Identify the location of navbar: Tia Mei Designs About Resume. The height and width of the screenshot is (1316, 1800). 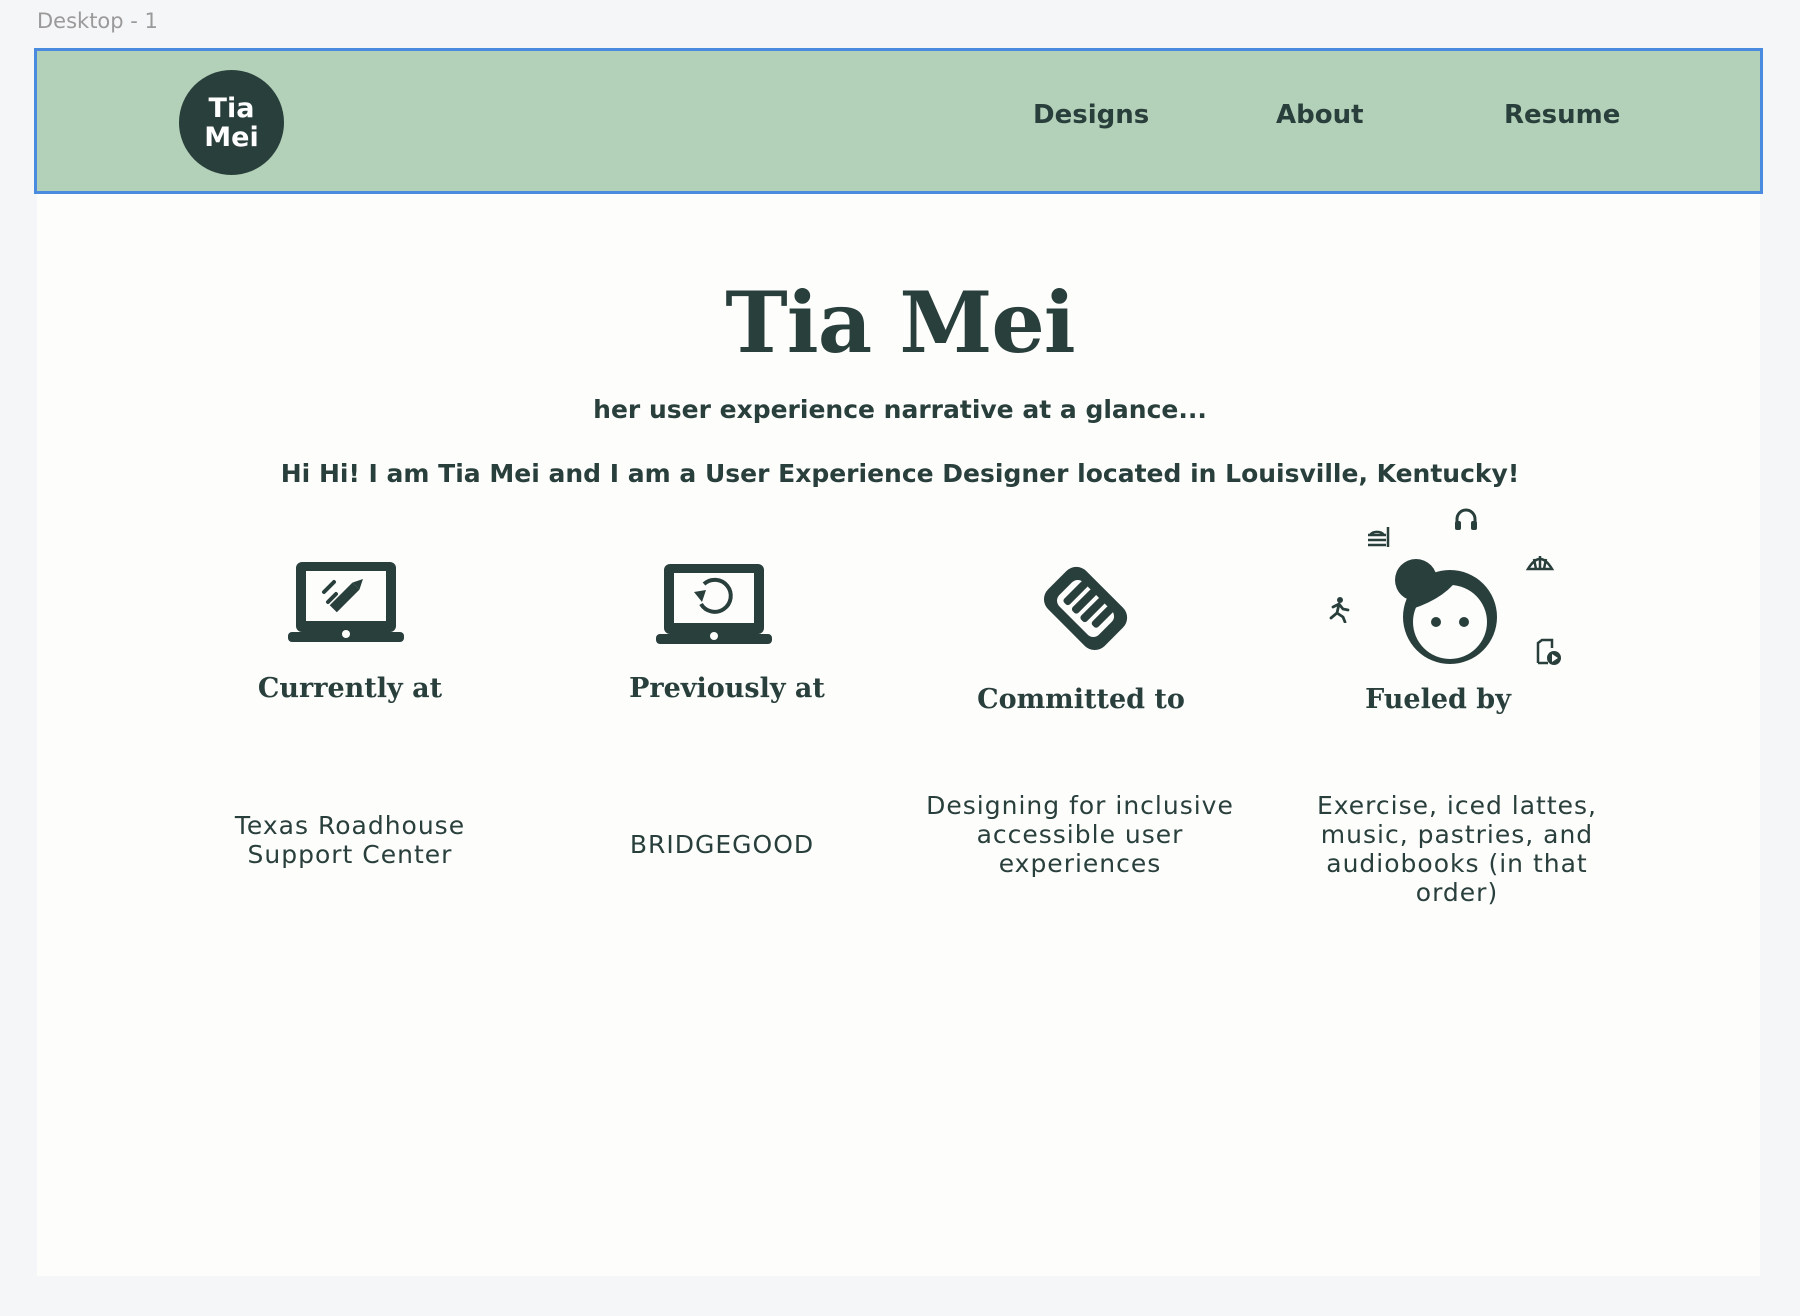
(898, 121).